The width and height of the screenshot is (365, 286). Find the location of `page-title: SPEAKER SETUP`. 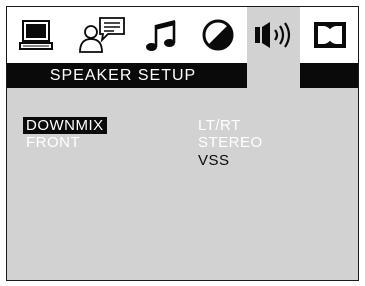

page-title: SPEAKER SETUP is located at coordinates (123, 75).